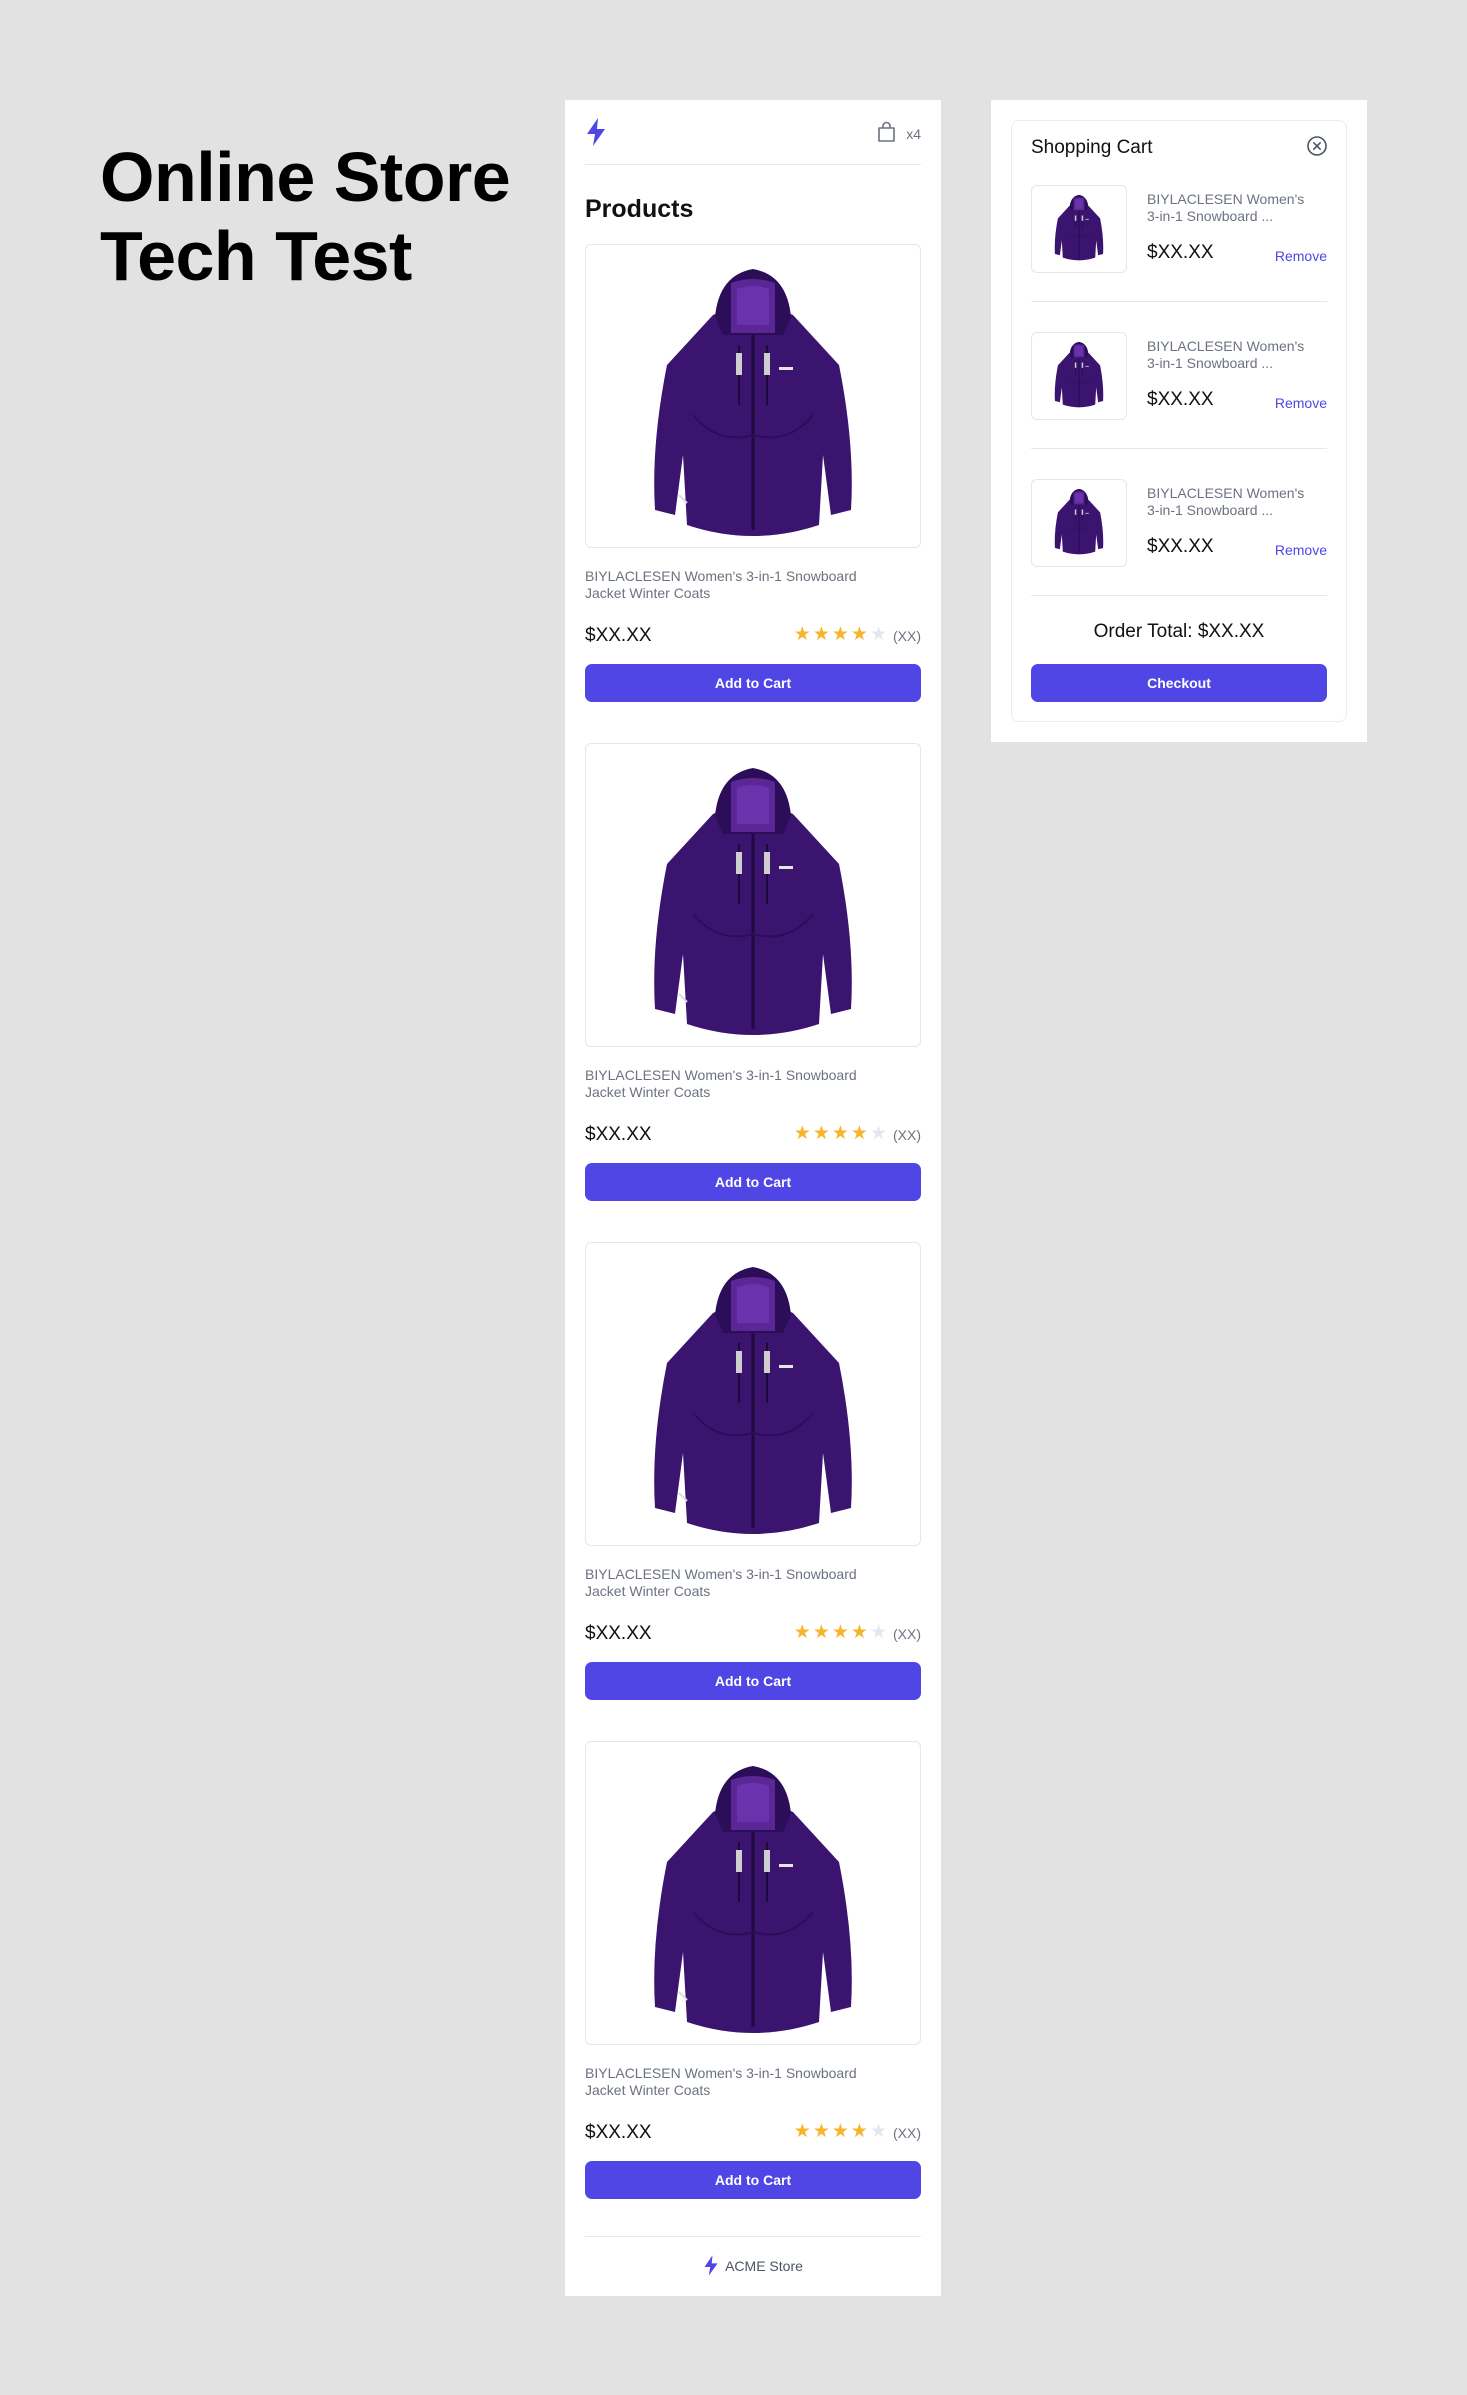  Describe the element at coordinates (753, 132) in the screenshot. I see `top-bar: x4` at that location.